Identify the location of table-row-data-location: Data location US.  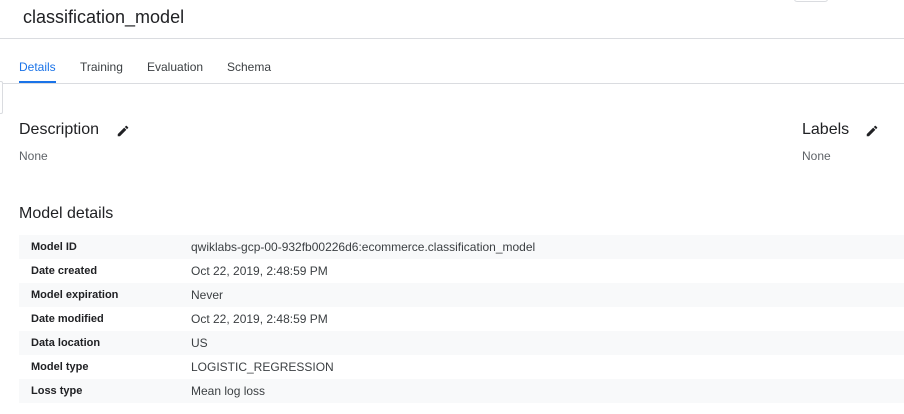
(461, 343).